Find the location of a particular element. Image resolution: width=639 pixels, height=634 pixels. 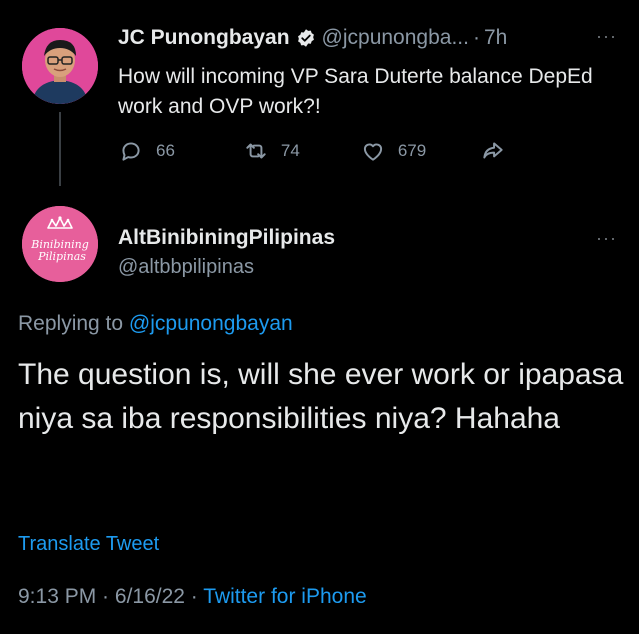

tweet-timestamp: 9:13 PM is located at coordinates (57, 596).